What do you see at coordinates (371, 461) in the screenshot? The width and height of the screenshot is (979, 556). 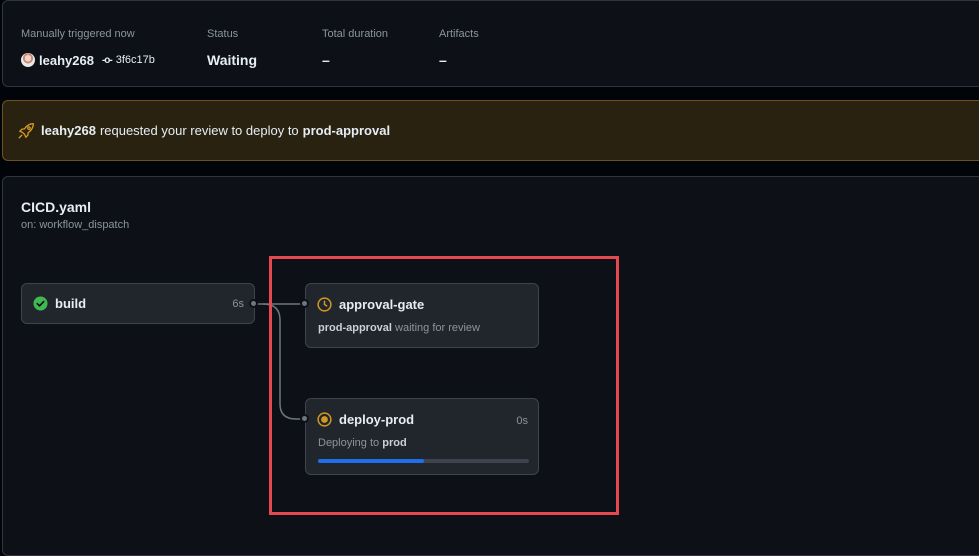 I see `deploy-progress-fill` at bounding box center [371, 461].